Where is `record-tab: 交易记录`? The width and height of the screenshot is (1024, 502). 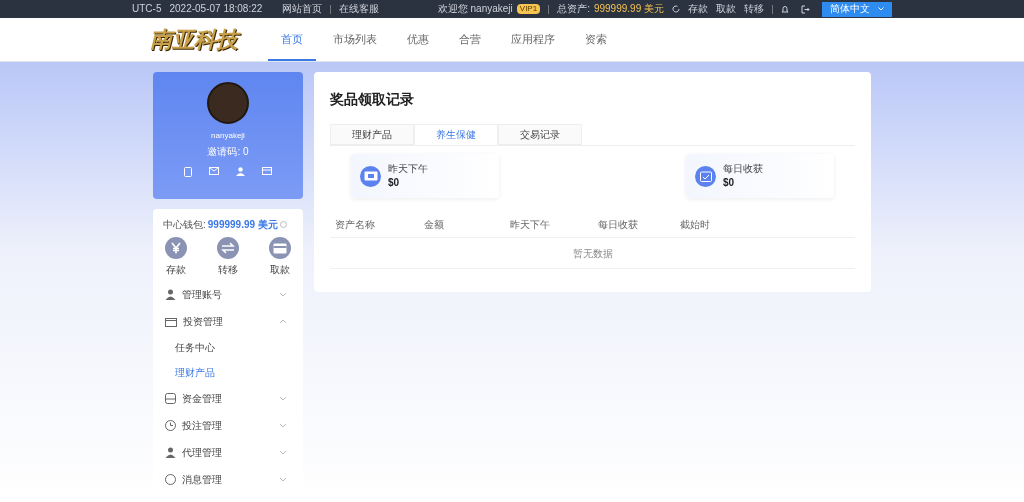
record-tab: 交易记录 is located at coordinates (540, 134).